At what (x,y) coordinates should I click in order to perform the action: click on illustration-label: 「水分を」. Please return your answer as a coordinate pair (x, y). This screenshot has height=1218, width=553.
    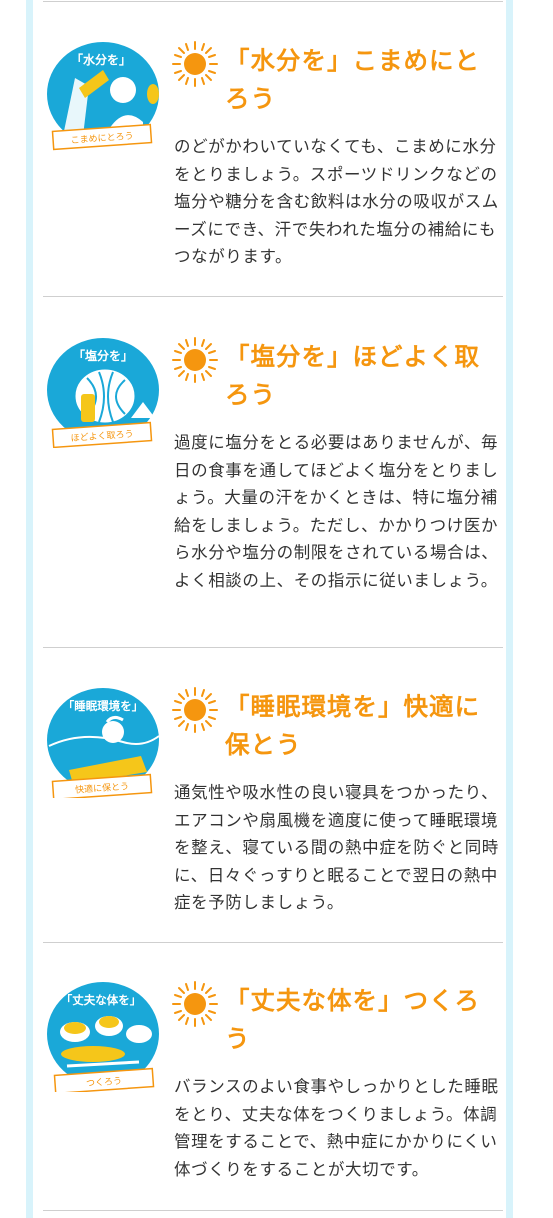
    Looking at the image, I should click on (101, 59).